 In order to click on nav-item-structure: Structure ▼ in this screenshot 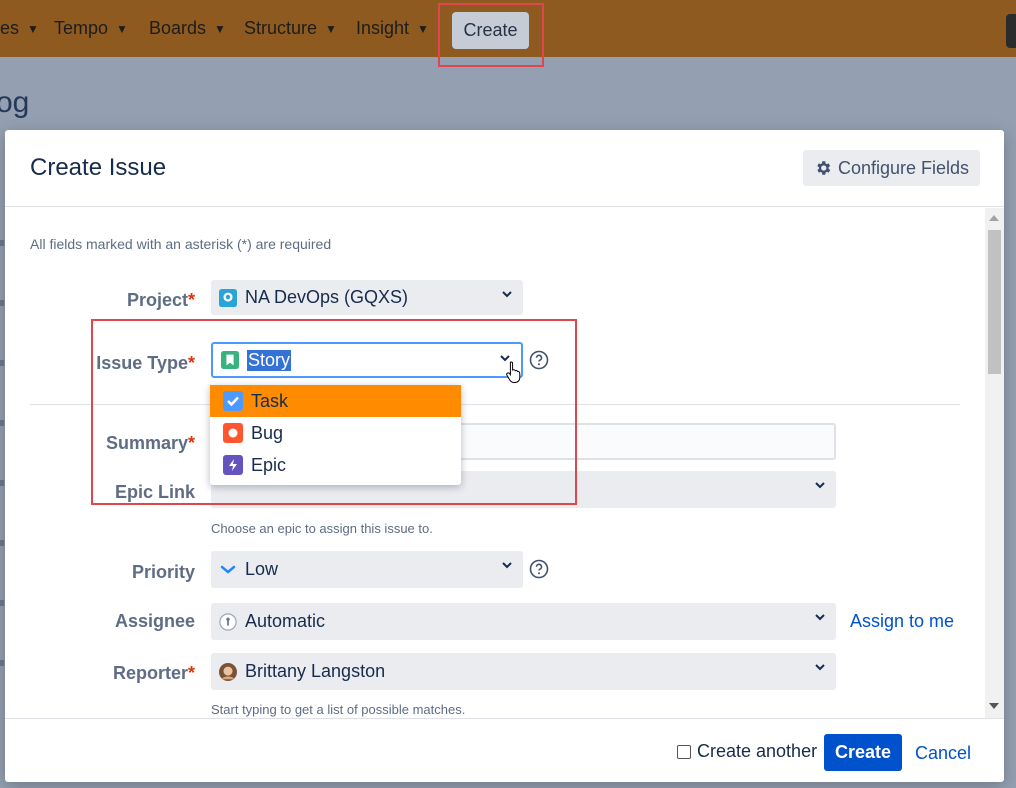, I will do `click(290, 28)`.